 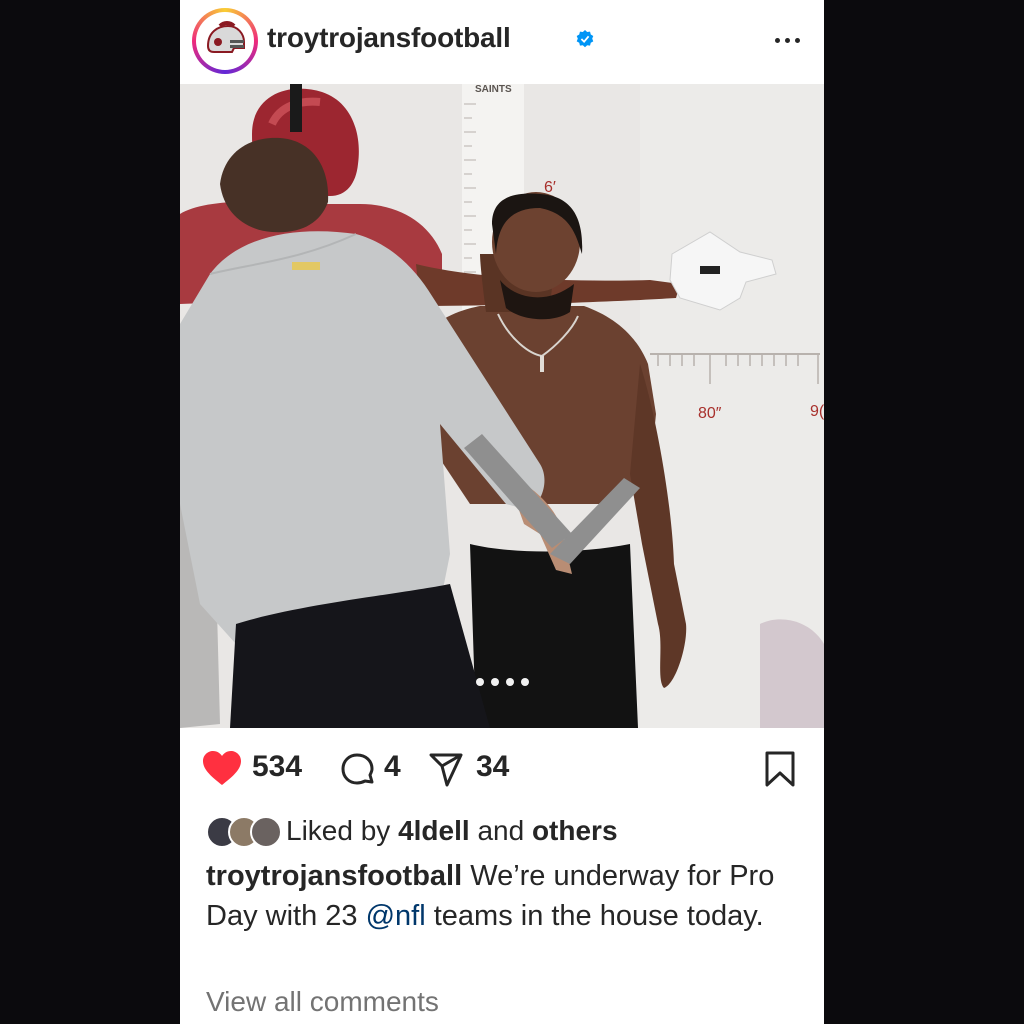 What do you see at coordinates (575, 830) in the screenshot?
I see `liked-by-others: others` at bounding box center [575, 830].